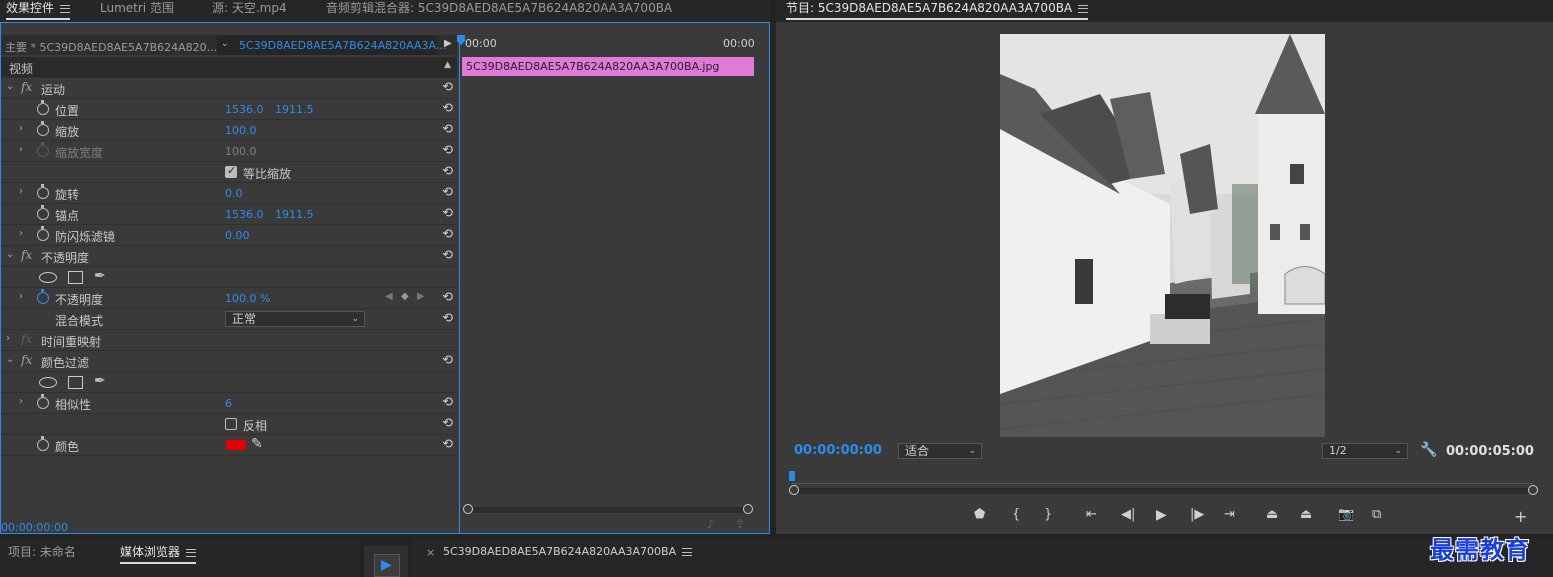  What do you see at coordinates (568, 554) in the screenshot?
I see `tab-timeline-sequence: 5C39D8AED8AE5A7B624A820AA3A700BA` at bounding box center [568, 554].